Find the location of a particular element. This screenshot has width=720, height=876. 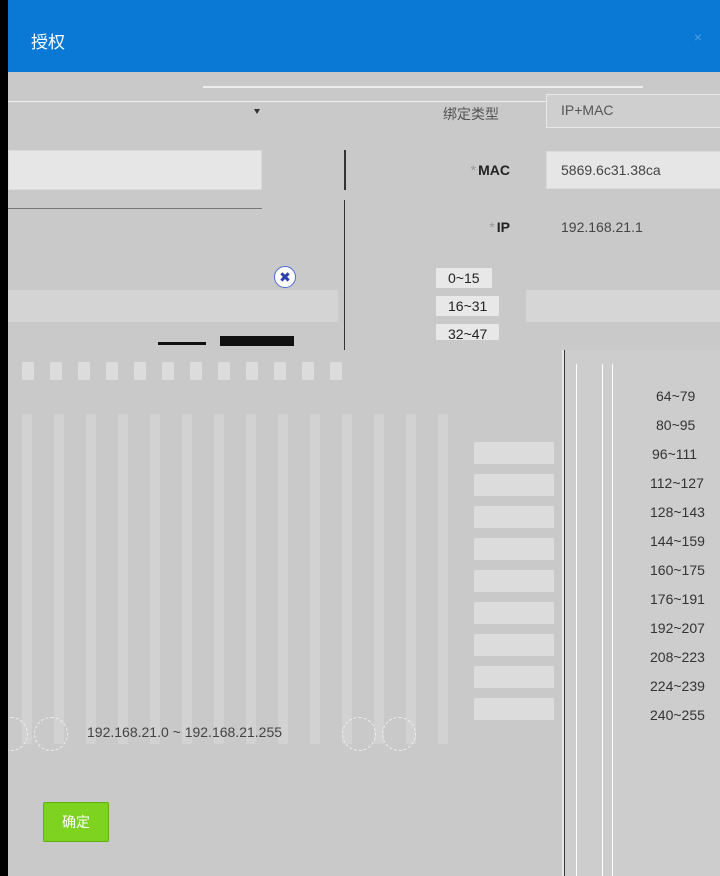

ip-label-text: IP is located at coordinates (503, 227).